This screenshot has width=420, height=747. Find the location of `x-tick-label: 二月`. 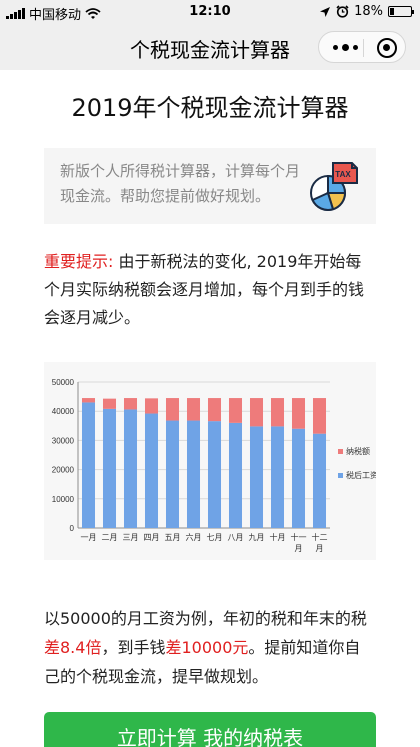

x-tick-label: 二月 is located at coordinates (110, 537).